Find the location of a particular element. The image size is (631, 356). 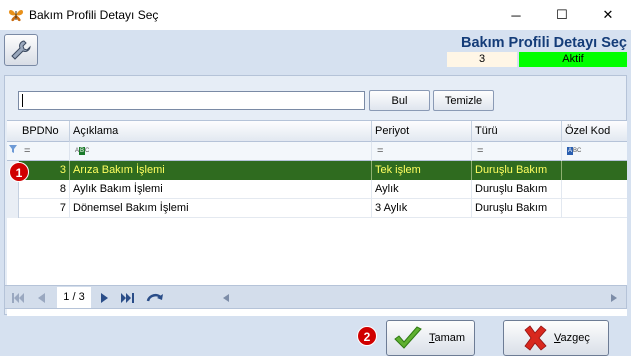

header-title: Bakım Profili Detayı Seç is located at coordinates (543, 43).